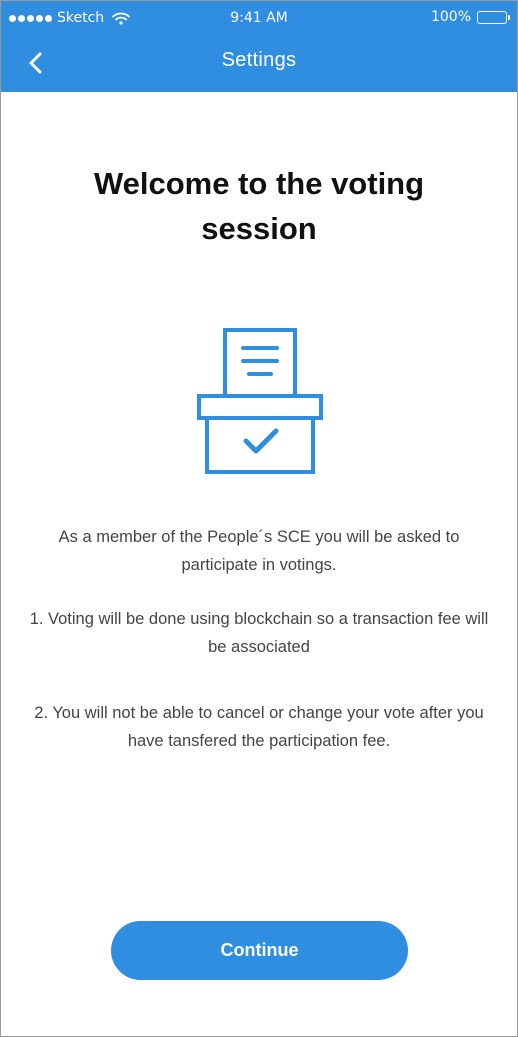  What do you see at coordinates (260, 401) in the screenshot?
I see `ballot-box-icon` at bounding box center [260, 401].